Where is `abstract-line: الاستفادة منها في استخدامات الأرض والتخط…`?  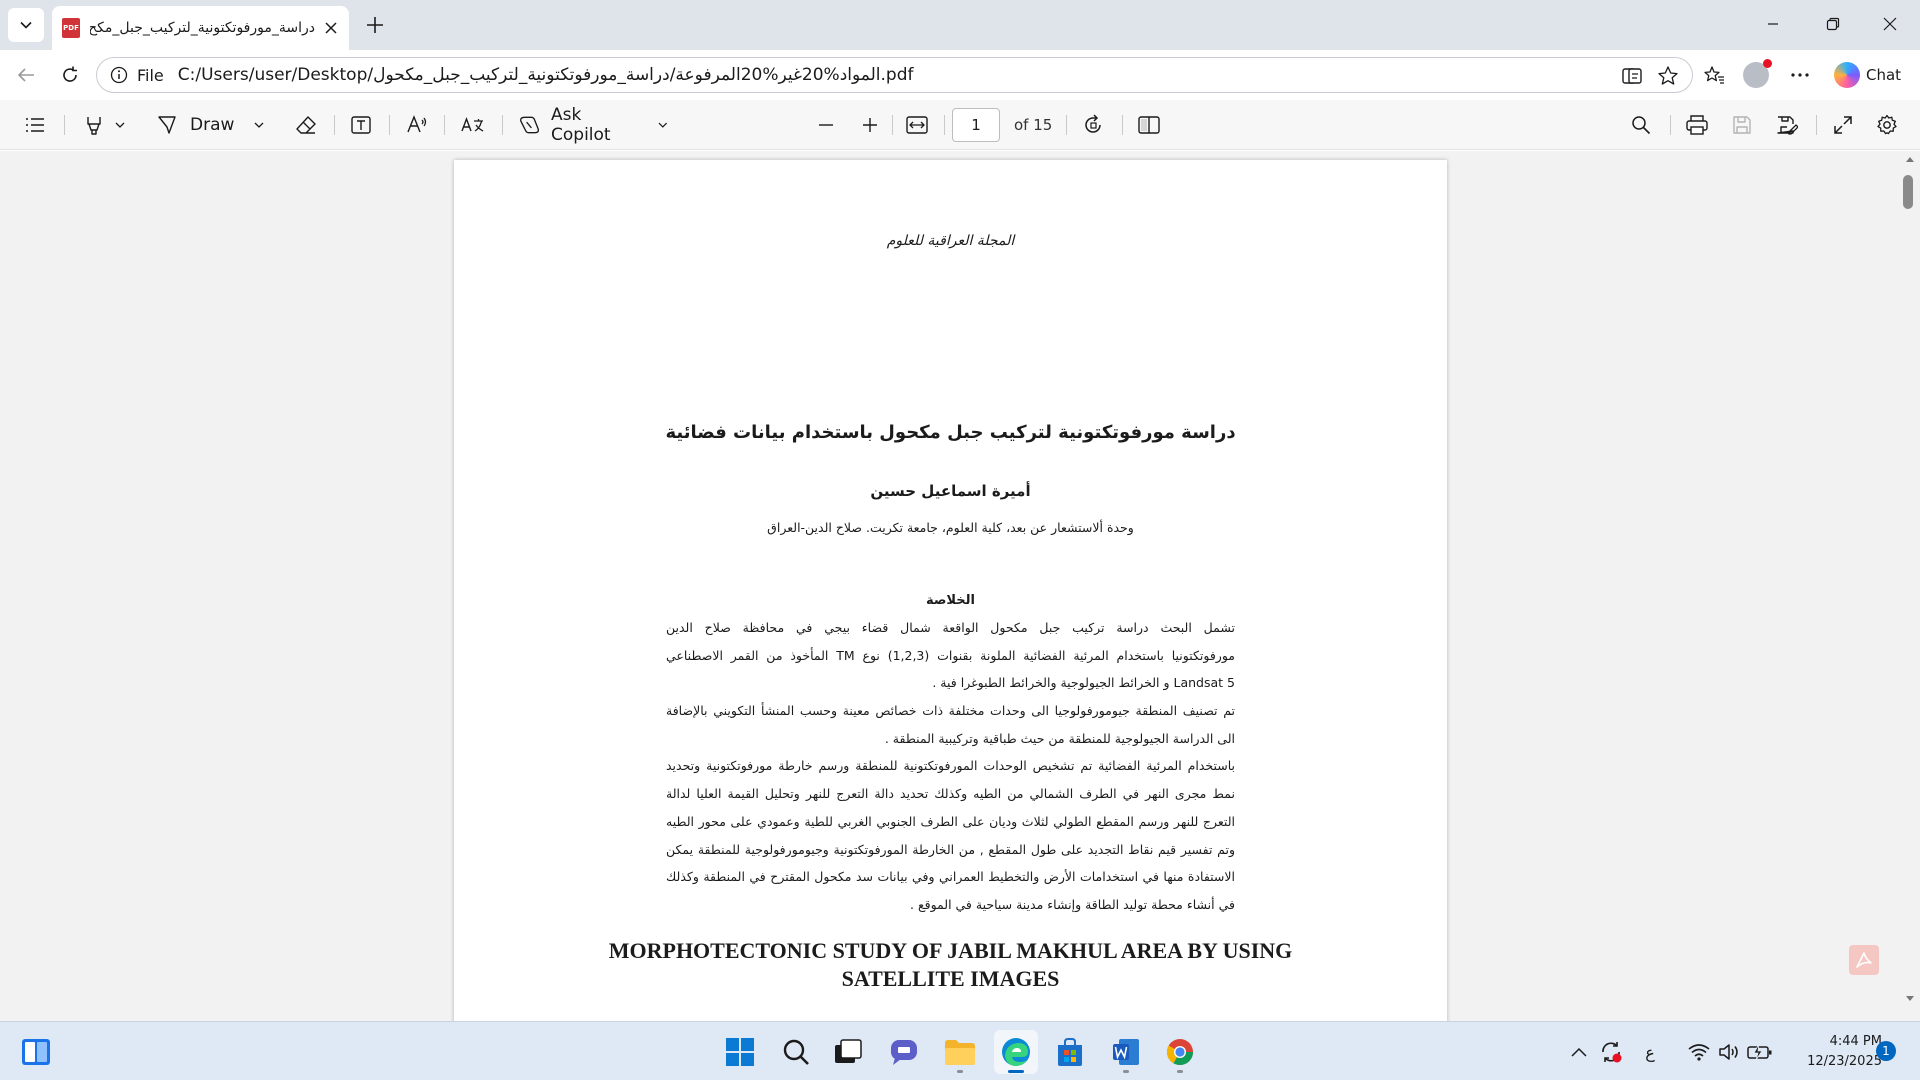
abstract-line: الاستفادة منها في استخدامات الأرض والتخط… is located at coordinates (950, 877).